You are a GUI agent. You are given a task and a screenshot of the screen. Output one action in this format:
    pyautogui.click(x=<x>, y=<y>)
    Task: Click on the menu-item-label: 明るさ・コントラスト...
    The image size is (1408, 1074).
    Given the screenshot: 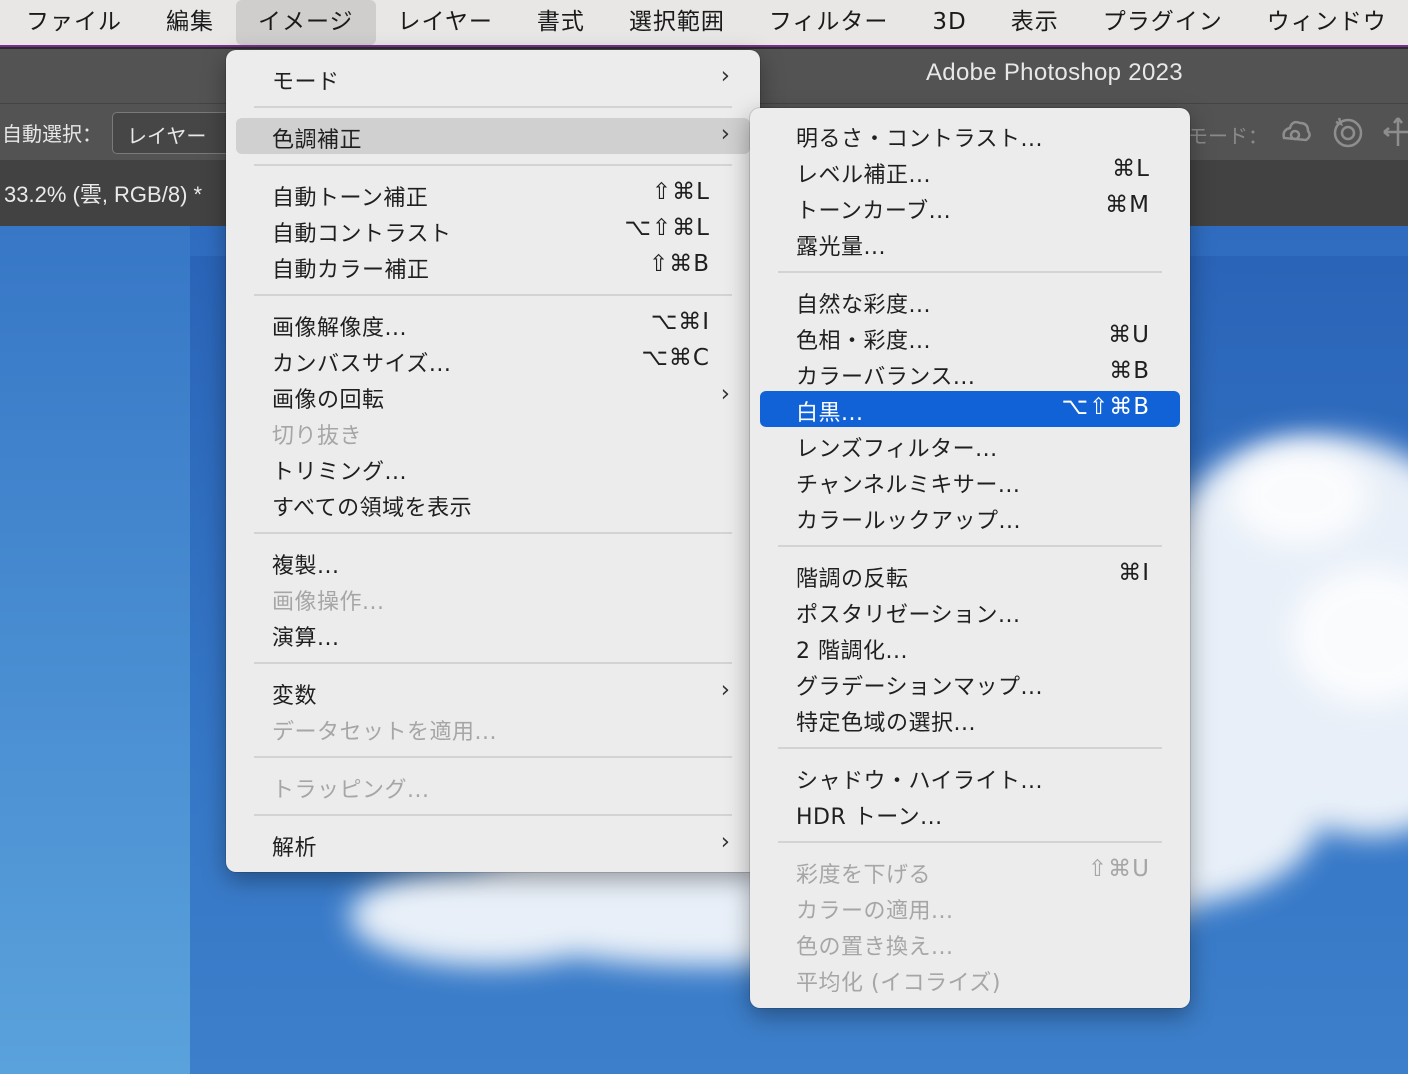 What is the action you would take?
    pyautogui.click(x=920, y=139)
    